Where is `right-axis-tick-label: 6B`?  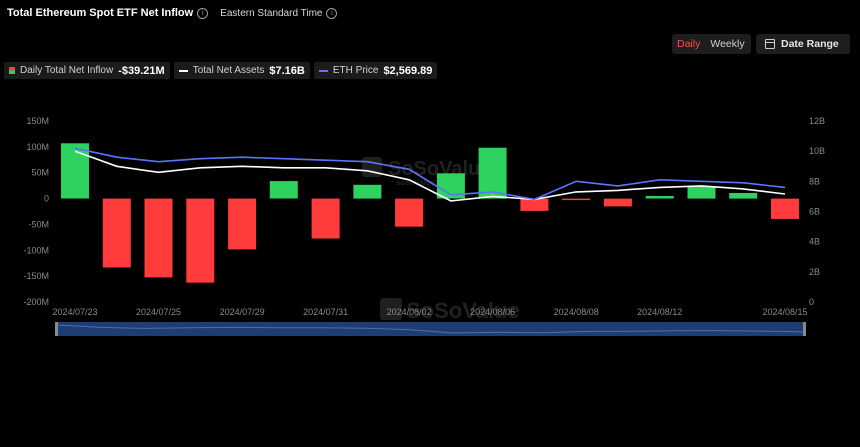
right-axis-tick-label: 6B is located at coordinates (814, 212).